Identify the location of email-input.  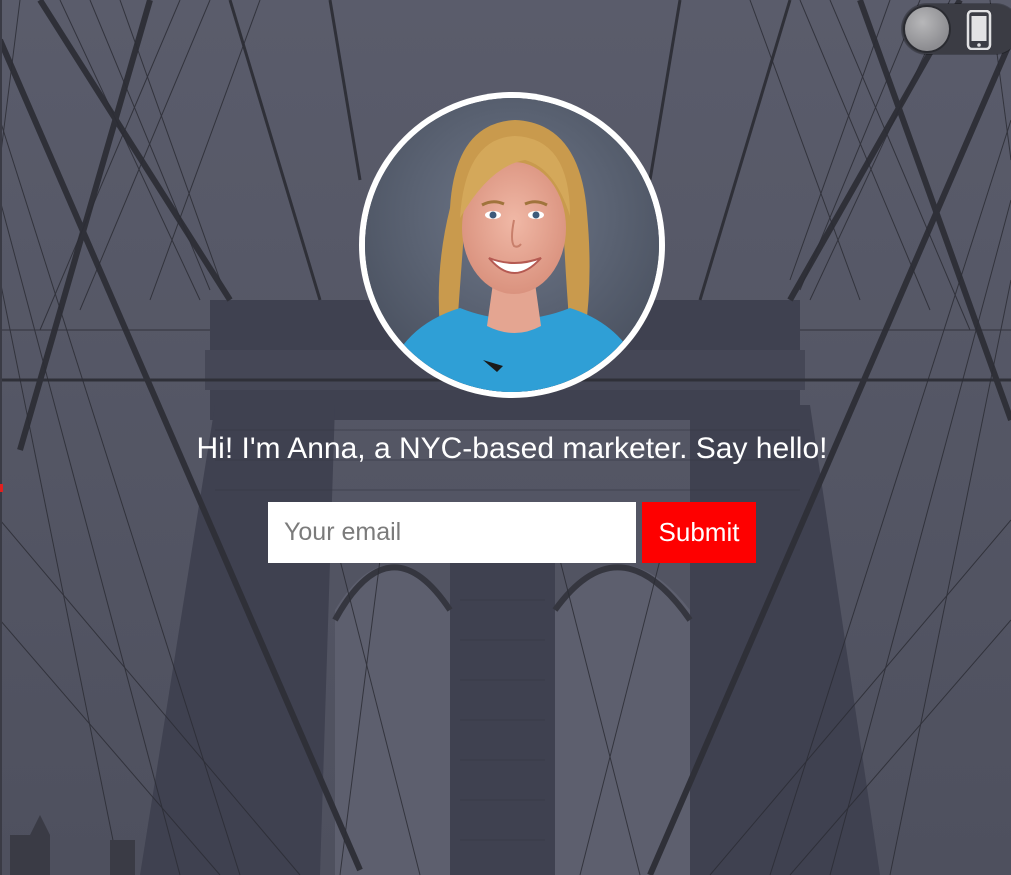
(452, 532).